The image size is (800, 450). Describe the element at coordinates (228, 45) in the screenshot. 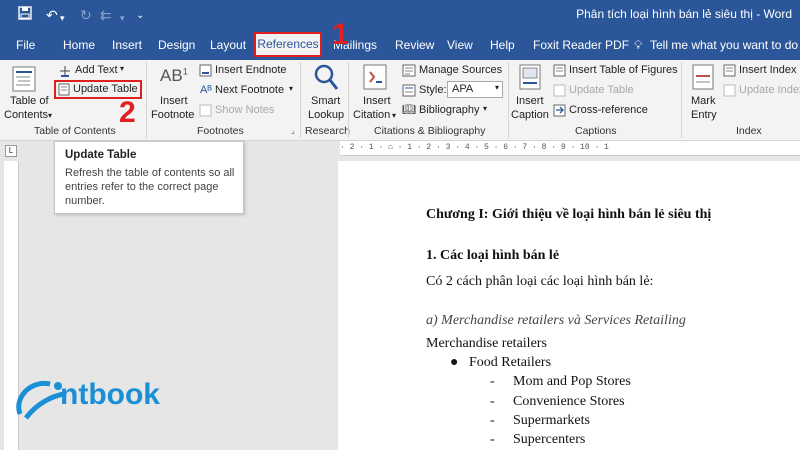

I see `tab-layout: Layout` at that location.